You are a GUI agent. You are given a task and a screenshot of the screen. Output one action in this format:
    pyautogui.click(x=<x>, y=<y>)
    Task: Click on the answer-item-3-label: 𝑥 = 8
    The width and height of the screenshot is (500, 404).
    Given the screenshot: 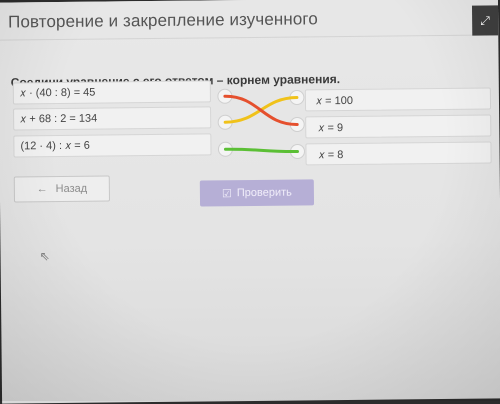 What is the action you would take?
    pyautogui.click(x=331, y=155)
    